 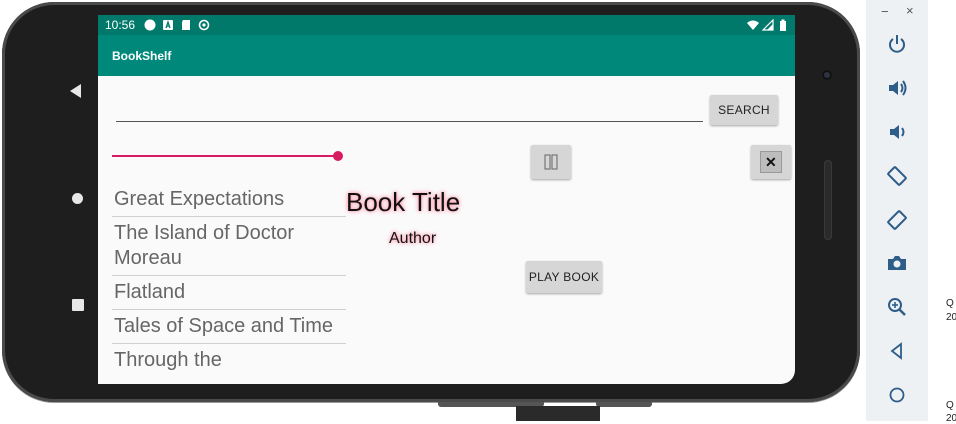 What do you see at coordinates (897, 132) in the screenshot?
I see `volume-down-icon` at bounding box center [897, 132].